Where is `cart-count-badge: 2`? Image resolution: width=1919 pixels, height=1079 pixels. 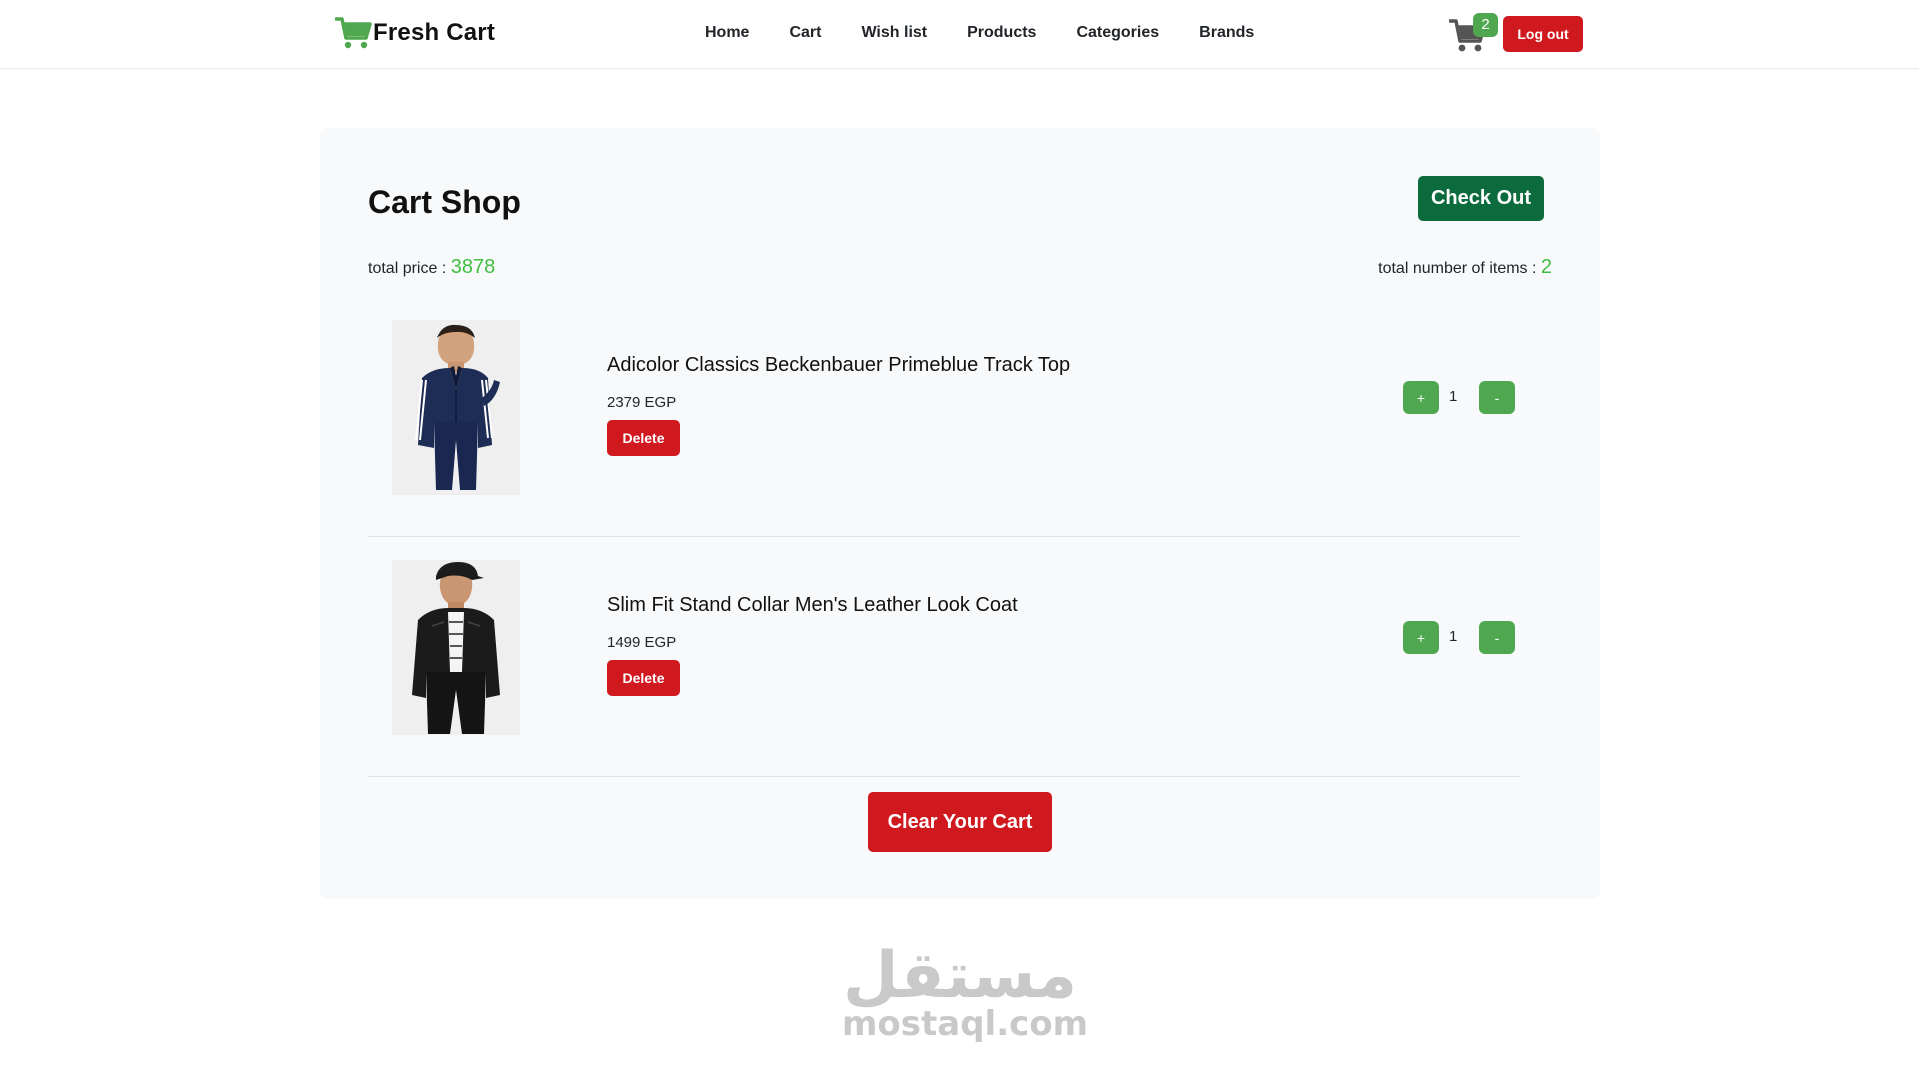 cart-count-badge: 2 is located at coordinates (1485, 25).